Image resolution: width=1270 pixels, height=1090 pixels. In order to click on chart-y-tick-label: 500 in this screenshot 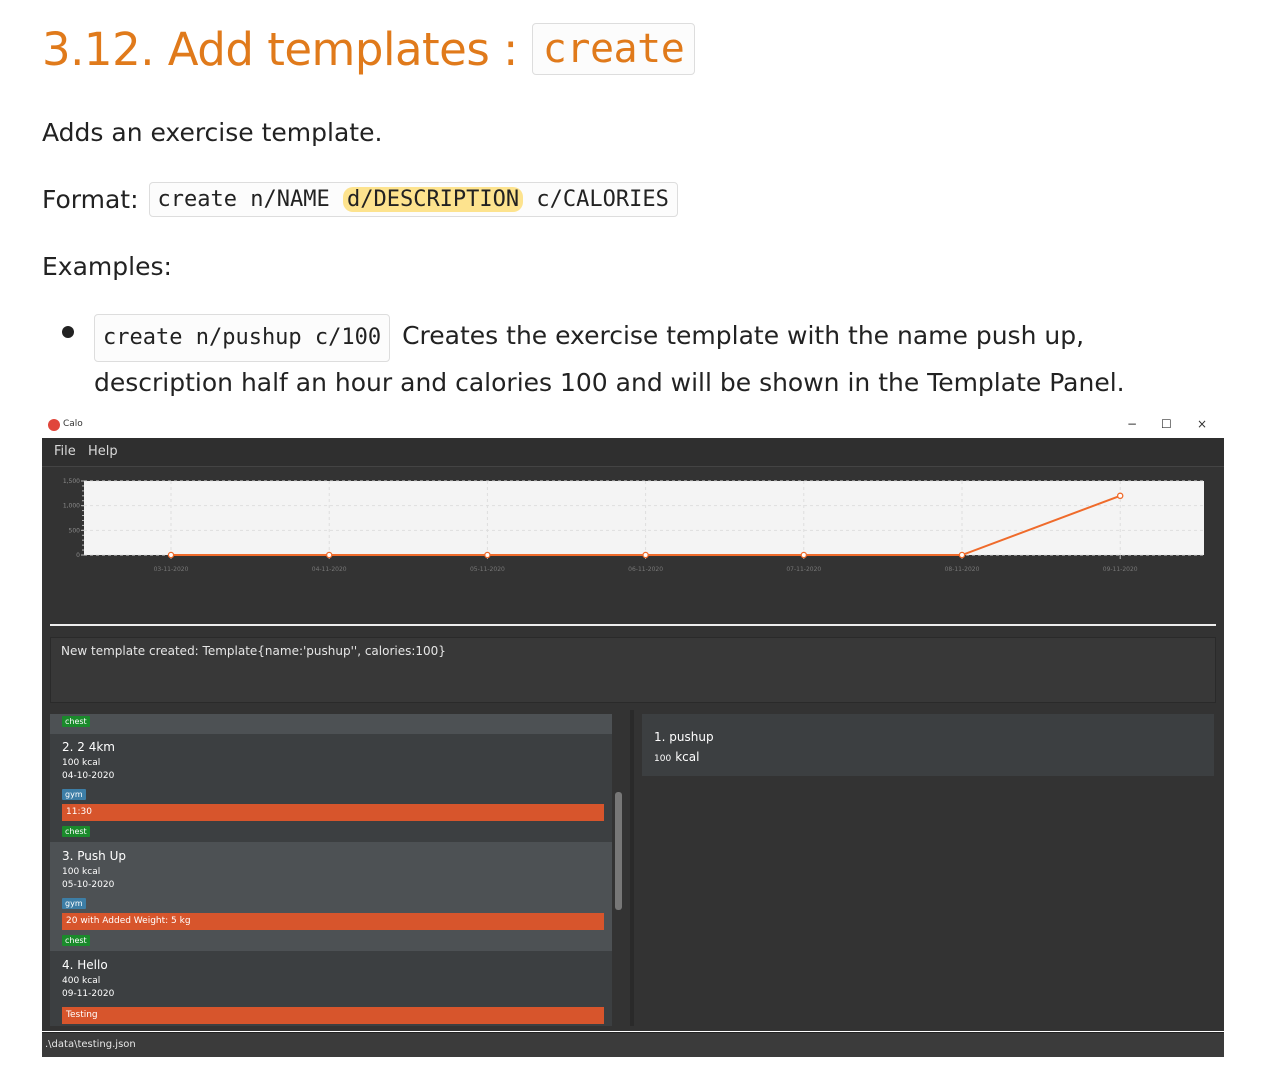, I will do `click(75, 530)`.